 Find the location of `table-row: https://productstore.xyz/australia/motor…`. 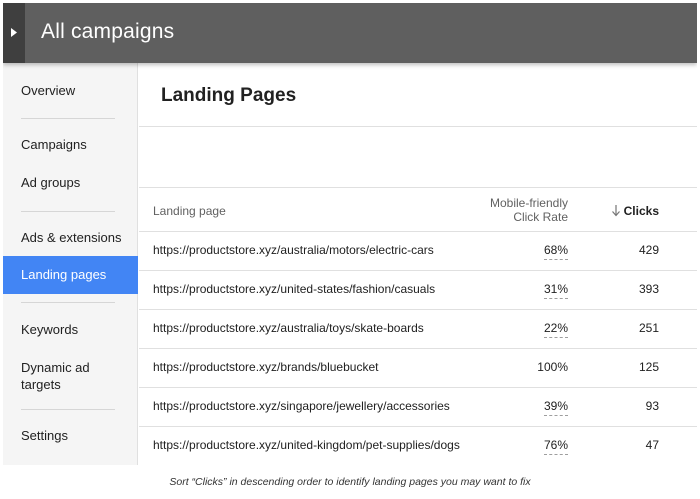

table-row: https://productstore.xyz/australia/motor… is located at coordinates (418, 250).